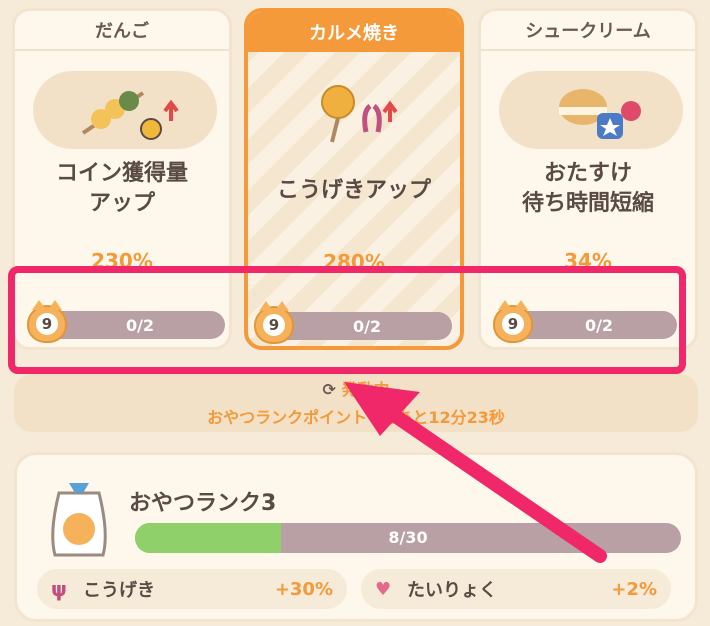 The image size is (710, 626). I want to click on dango-icon, so click(125, 110).